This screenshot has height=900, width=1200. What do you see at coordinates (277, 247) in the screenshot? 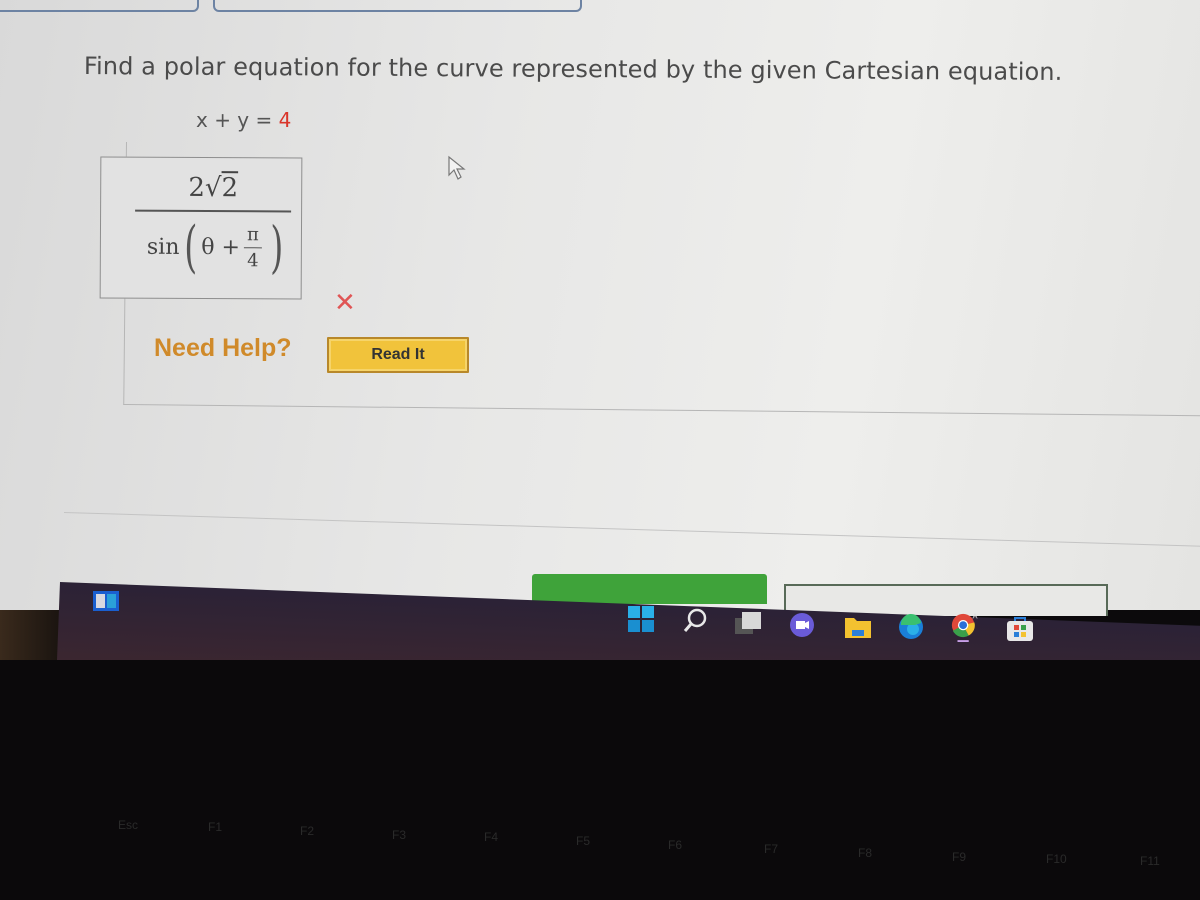
I see `right-paren: )` at bounding box center [277, 247].